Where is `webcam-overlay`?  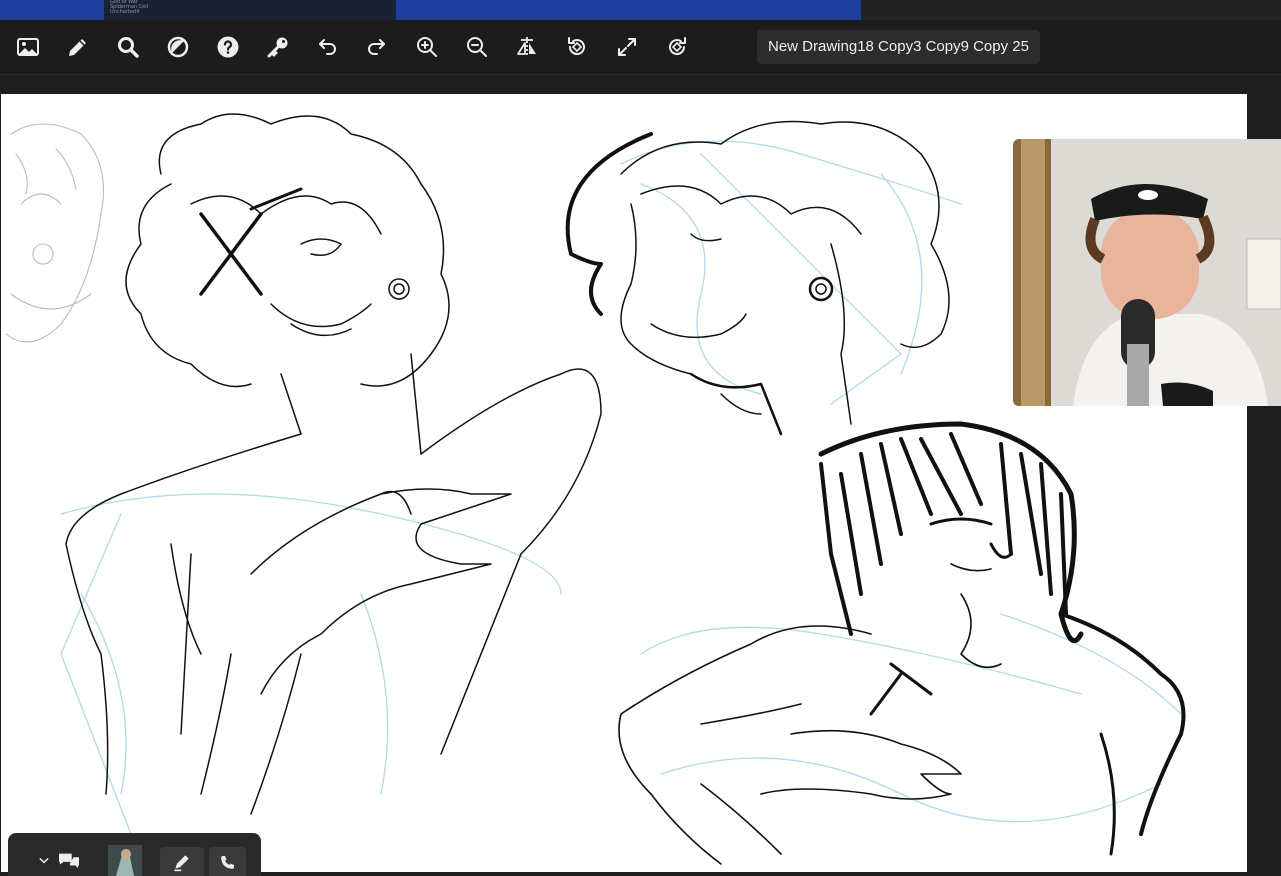
webcam-overlay is located at coordinates (1147, 272).